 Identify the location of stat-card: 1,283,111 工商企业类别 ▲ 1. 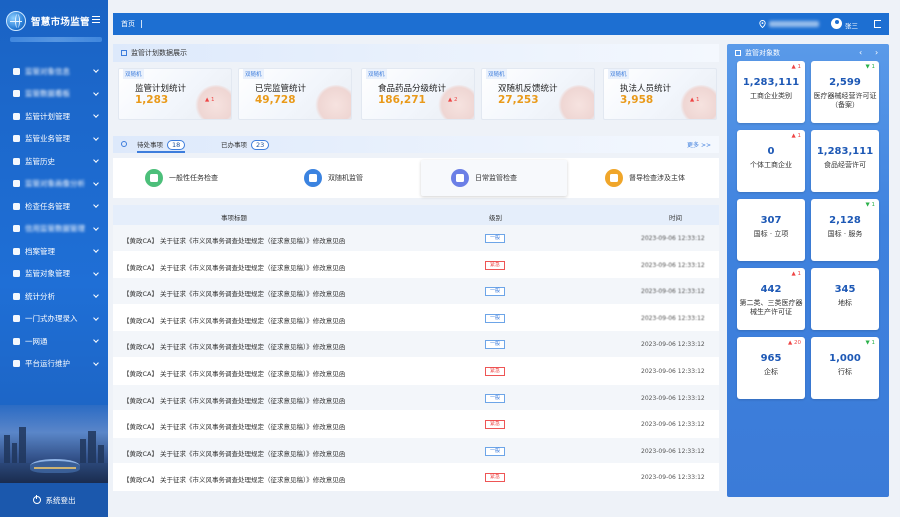
(771, 92).